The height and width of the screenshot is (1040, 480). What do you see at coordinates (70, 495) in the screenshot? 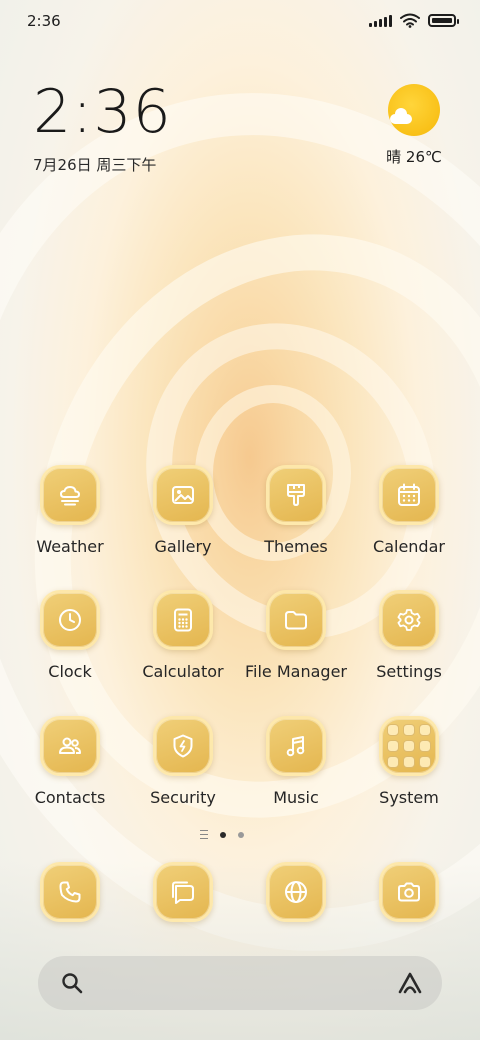
I see `weather-icon` at bounding box center [70, 495].